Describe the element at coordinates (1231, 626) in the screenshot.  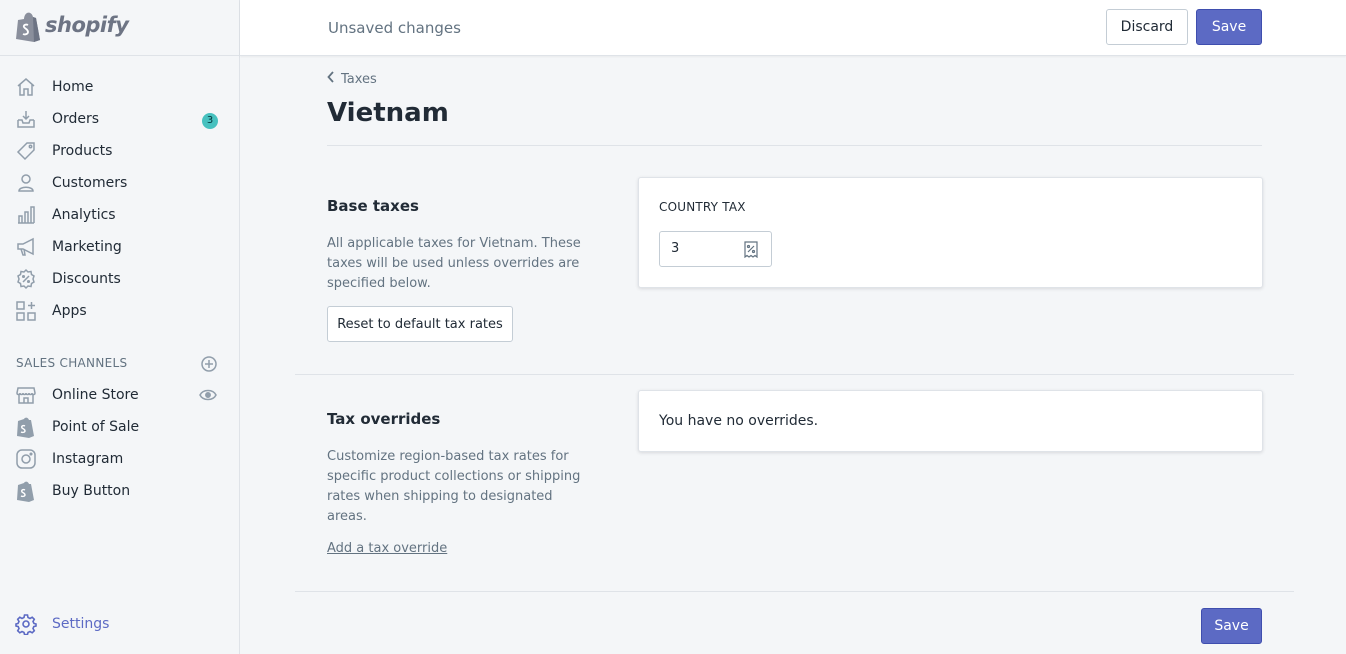
I see `save-button-bottom: Save` at that location.